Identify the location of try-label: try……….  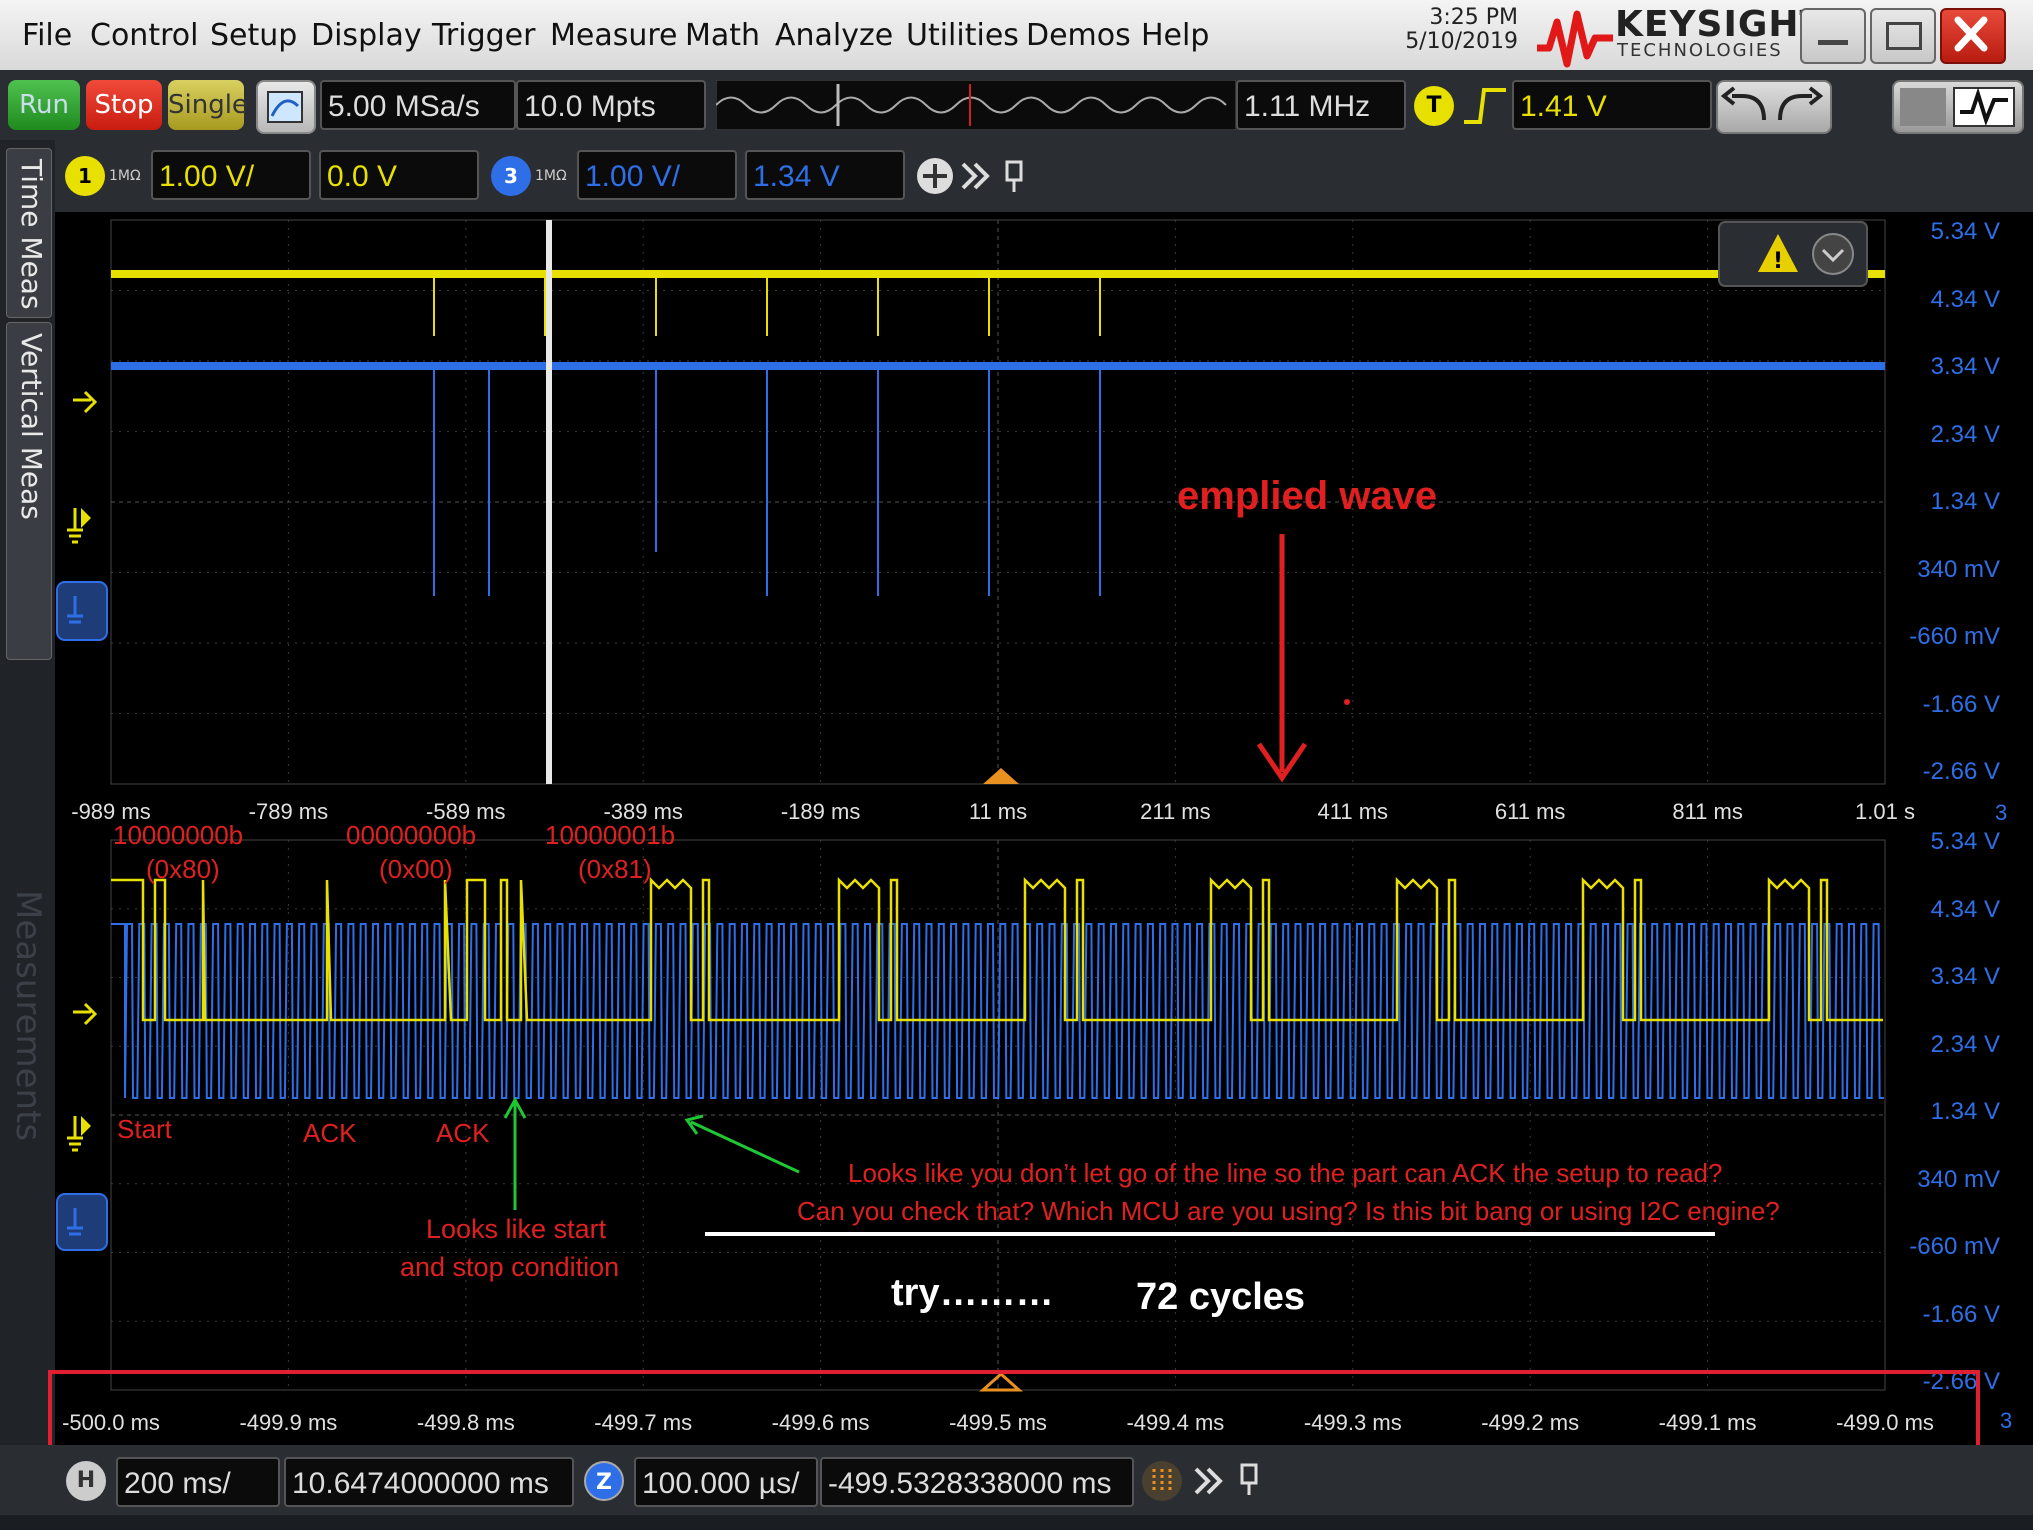
(972, 1293).